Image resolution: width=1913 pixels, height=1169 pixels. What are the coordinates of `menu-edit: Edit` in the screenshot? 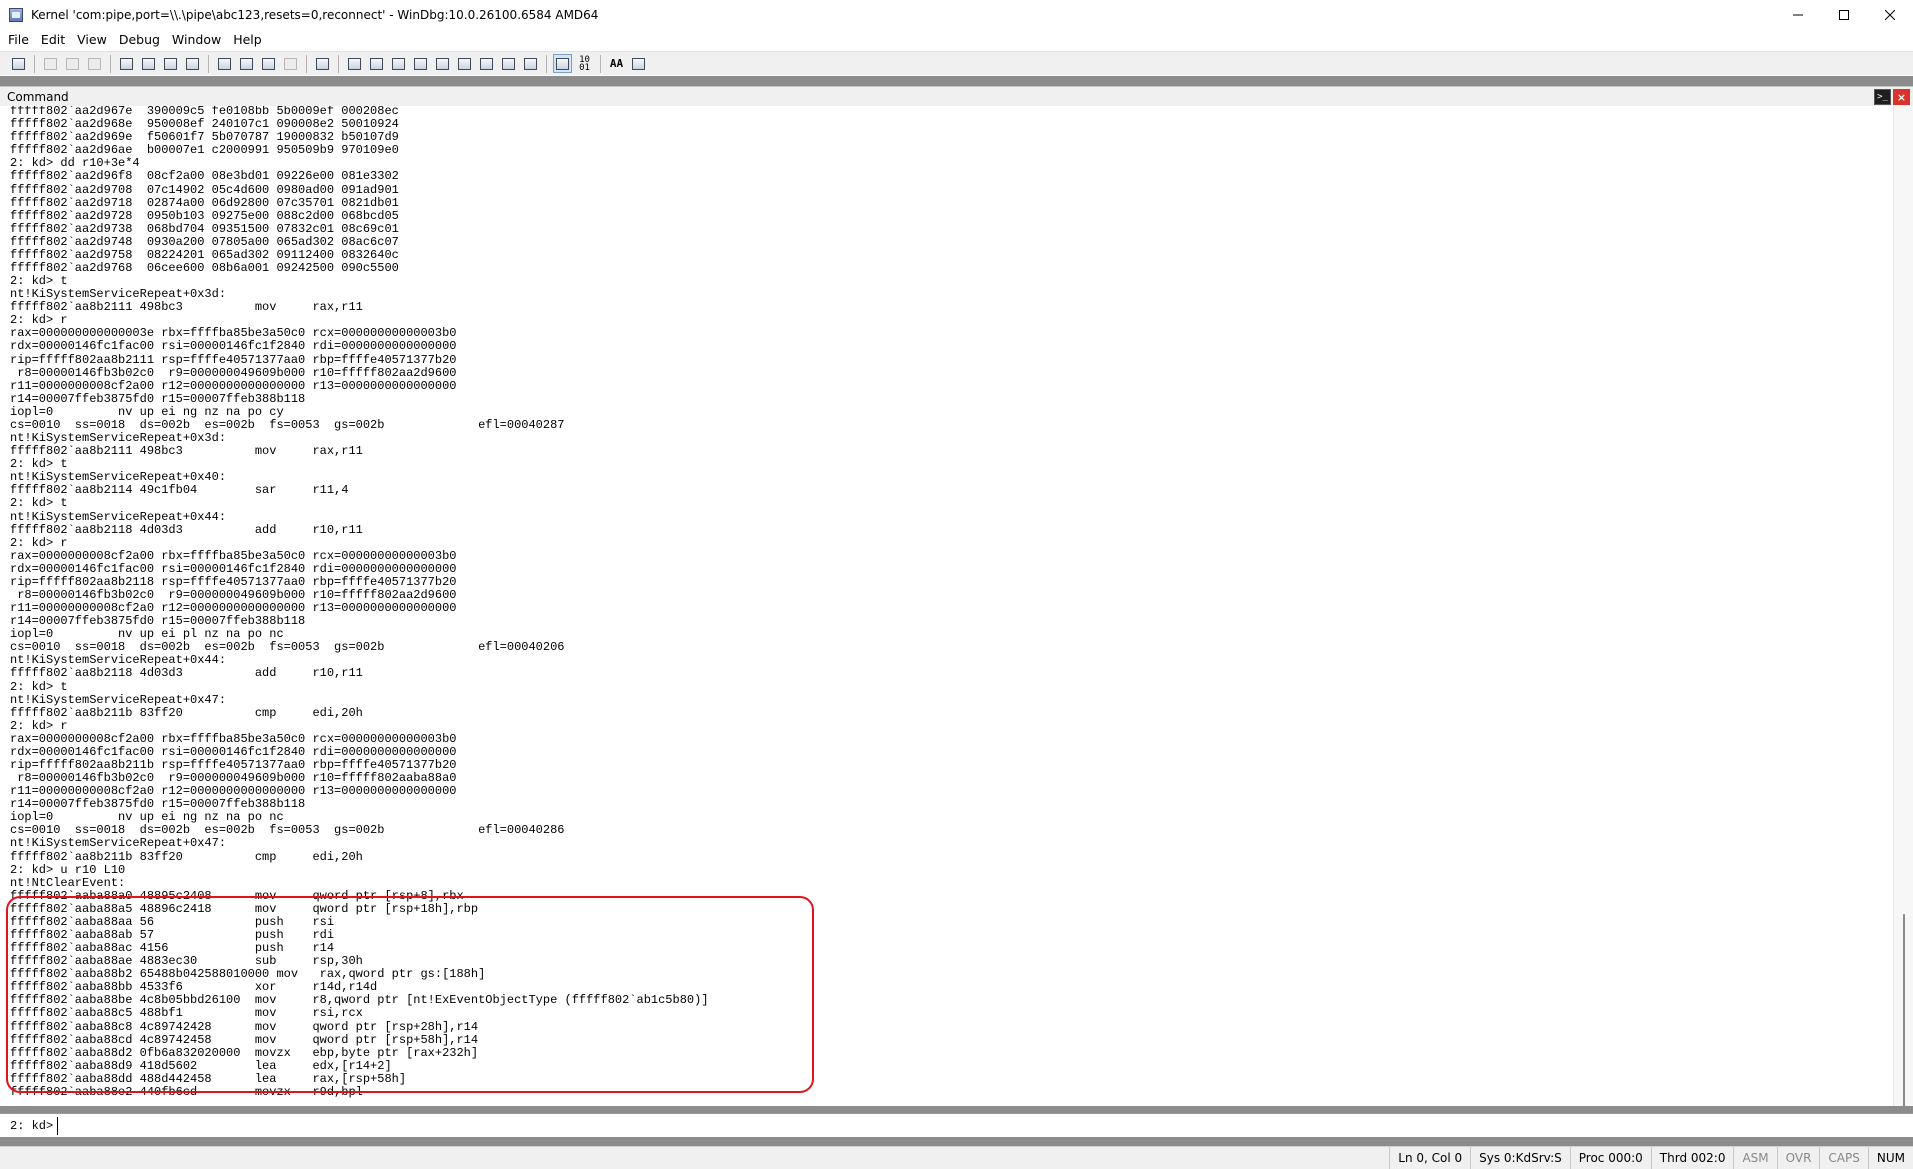 It's located at (53, 40).